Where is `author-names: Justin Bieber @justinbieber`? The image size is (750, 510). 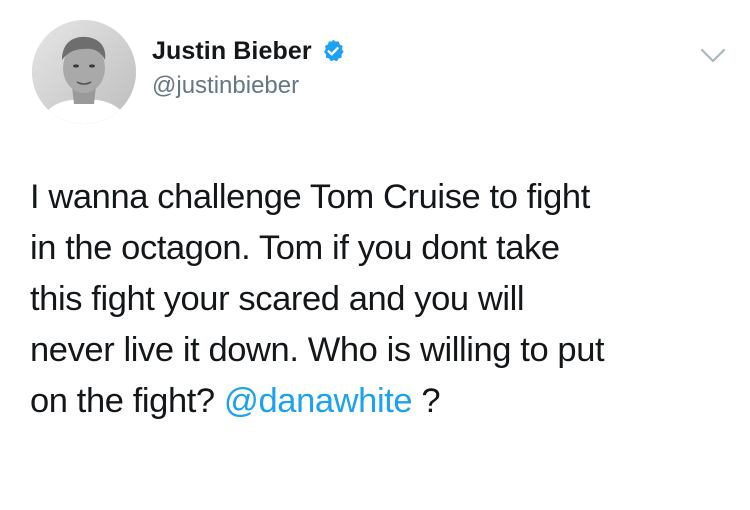
author-names: Justin Bieber @justinbieber is located at coordinates (249, 67).